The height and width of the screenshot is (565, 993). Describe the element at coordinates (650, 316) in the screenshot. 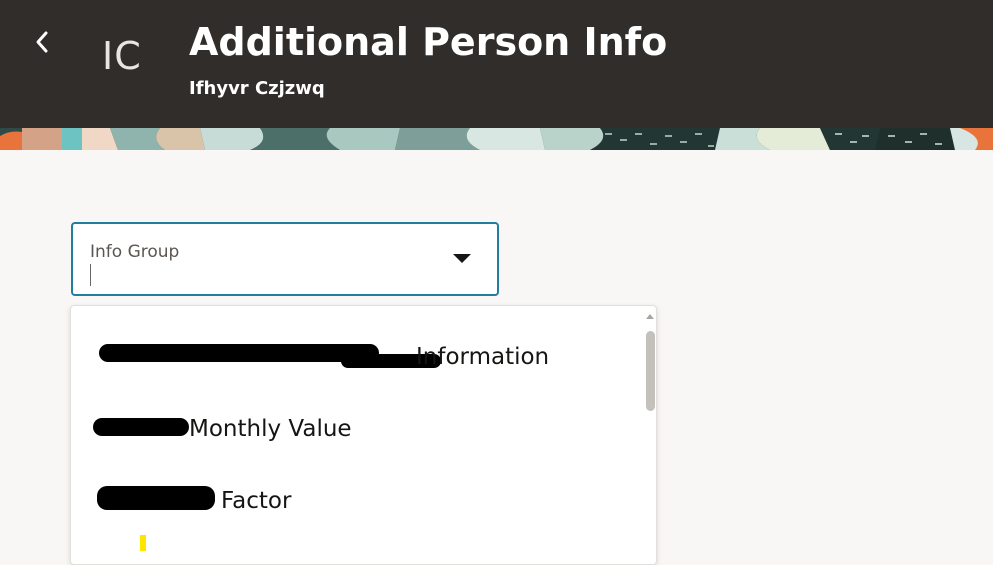

I see `scroll-up-arrow-icon` at that location.